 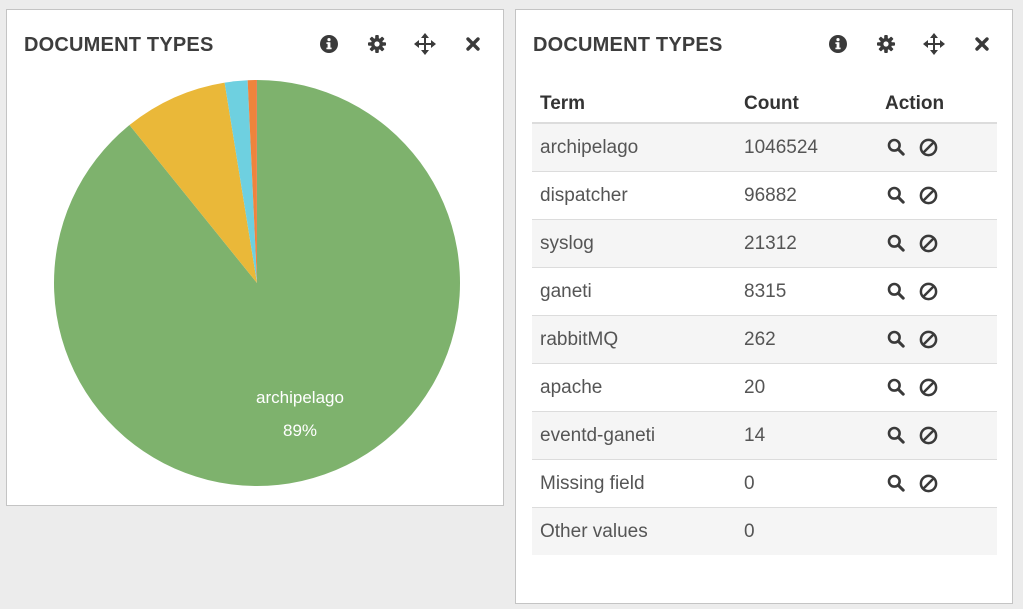 I want to click on info-icon, so click(x=838, y=44).